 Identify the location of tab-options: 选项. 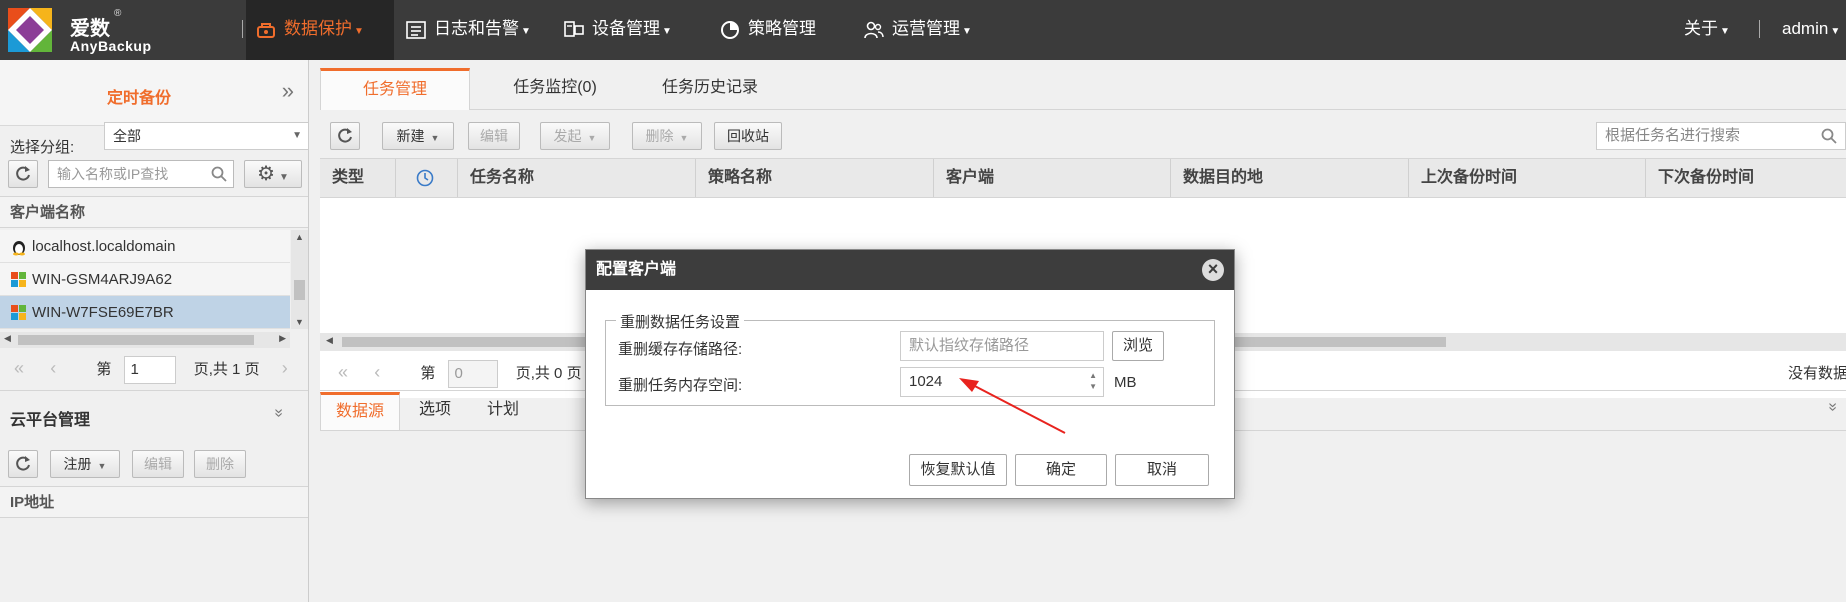
(435, 411).